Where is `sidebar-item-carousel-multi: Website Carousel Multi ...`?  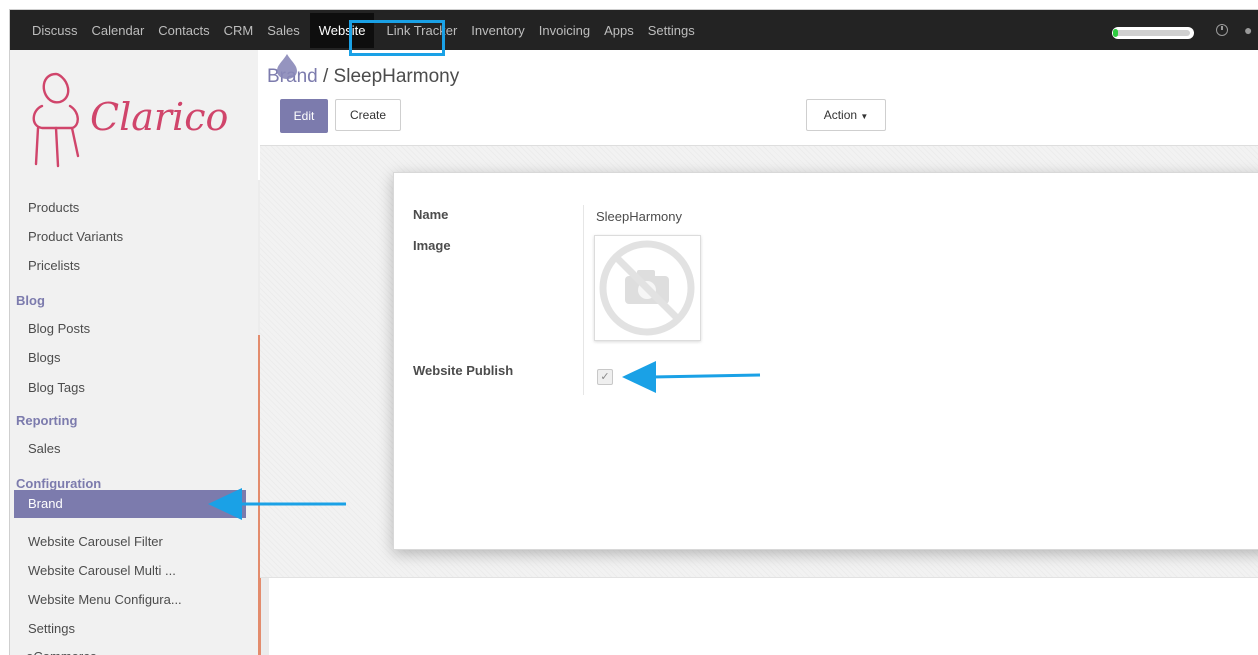
sidebar-item-carousel-multi: Website Carousel Multi ... is located at coordinates (102, 570).